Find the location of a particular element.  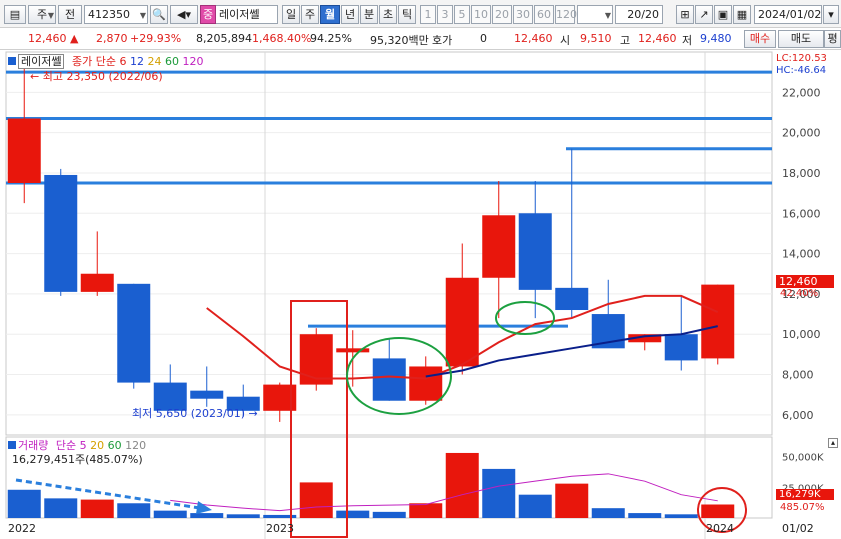

low-note-text: 최저 5,650 (2023/01) is located at coordinates (189, 413).